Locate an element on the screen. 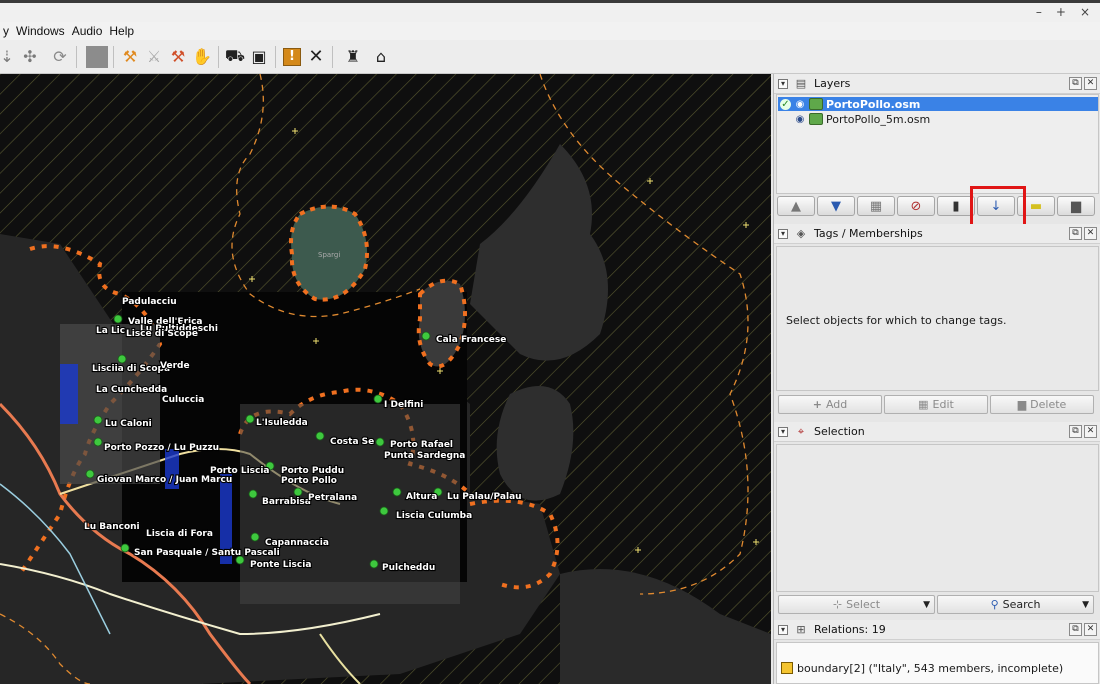 The height and width of the screenshot is (684, 1100). delete-tag-button: ▆ Delete is located at coordinates (1042, 404).